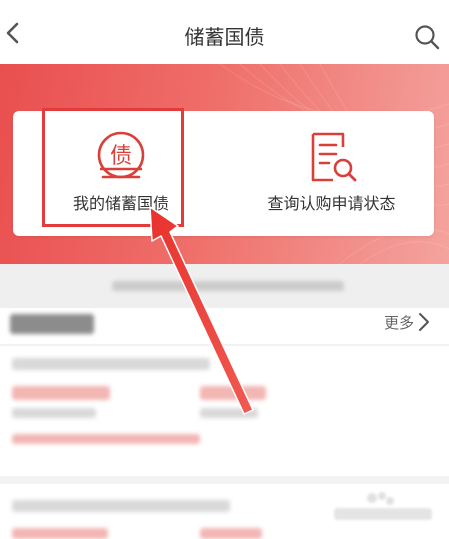 Image resolution: width=449 pixels, height=539 pixels. I want to click on highlight-box, so click(113, 167).